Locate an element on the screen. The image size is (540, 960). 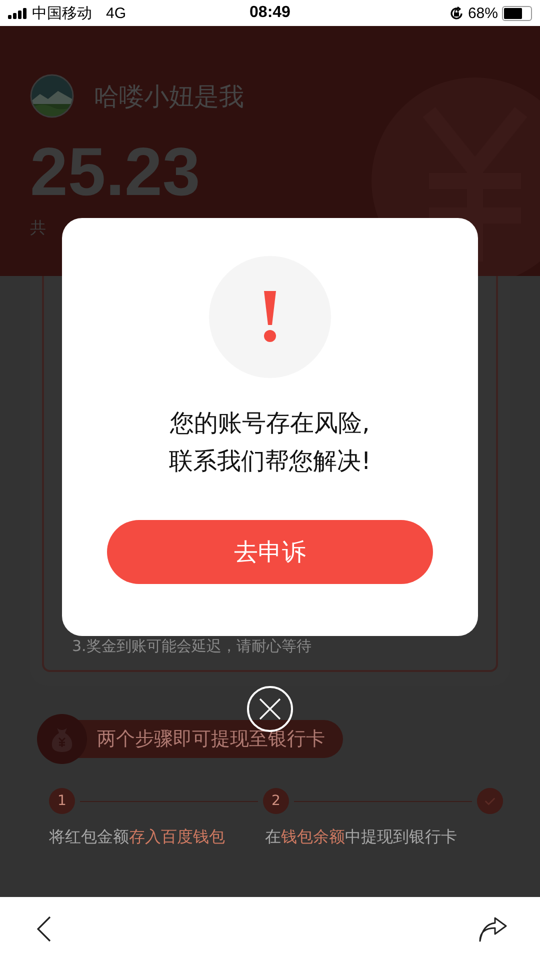
battery-percent: 68% is located at coordinates (483, 13).